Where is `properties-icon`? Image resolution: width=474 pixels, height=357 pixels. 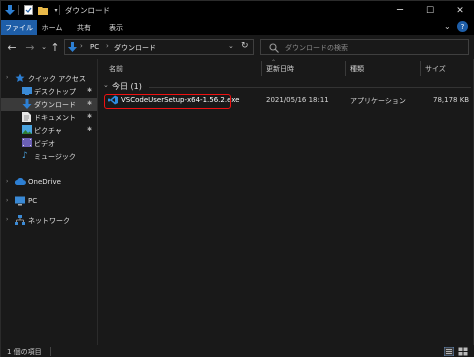
properties-icon is located at coordinates (28, 10).